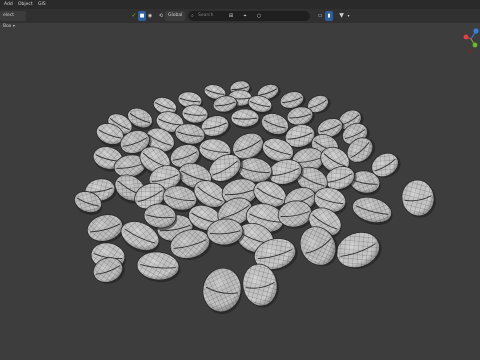 This screenshot has width=480, height=360. I want to click on filter-icon: ▼, so click(341, 16).